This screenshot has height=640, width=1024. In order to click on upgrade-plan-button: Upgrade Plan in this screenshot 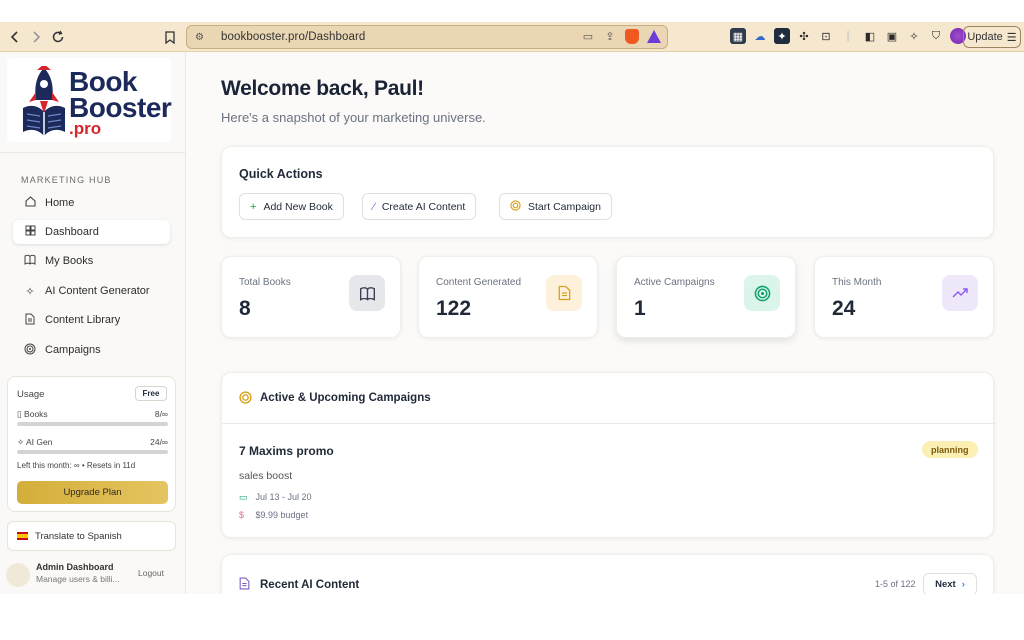, I will do `click(92, 492)`.